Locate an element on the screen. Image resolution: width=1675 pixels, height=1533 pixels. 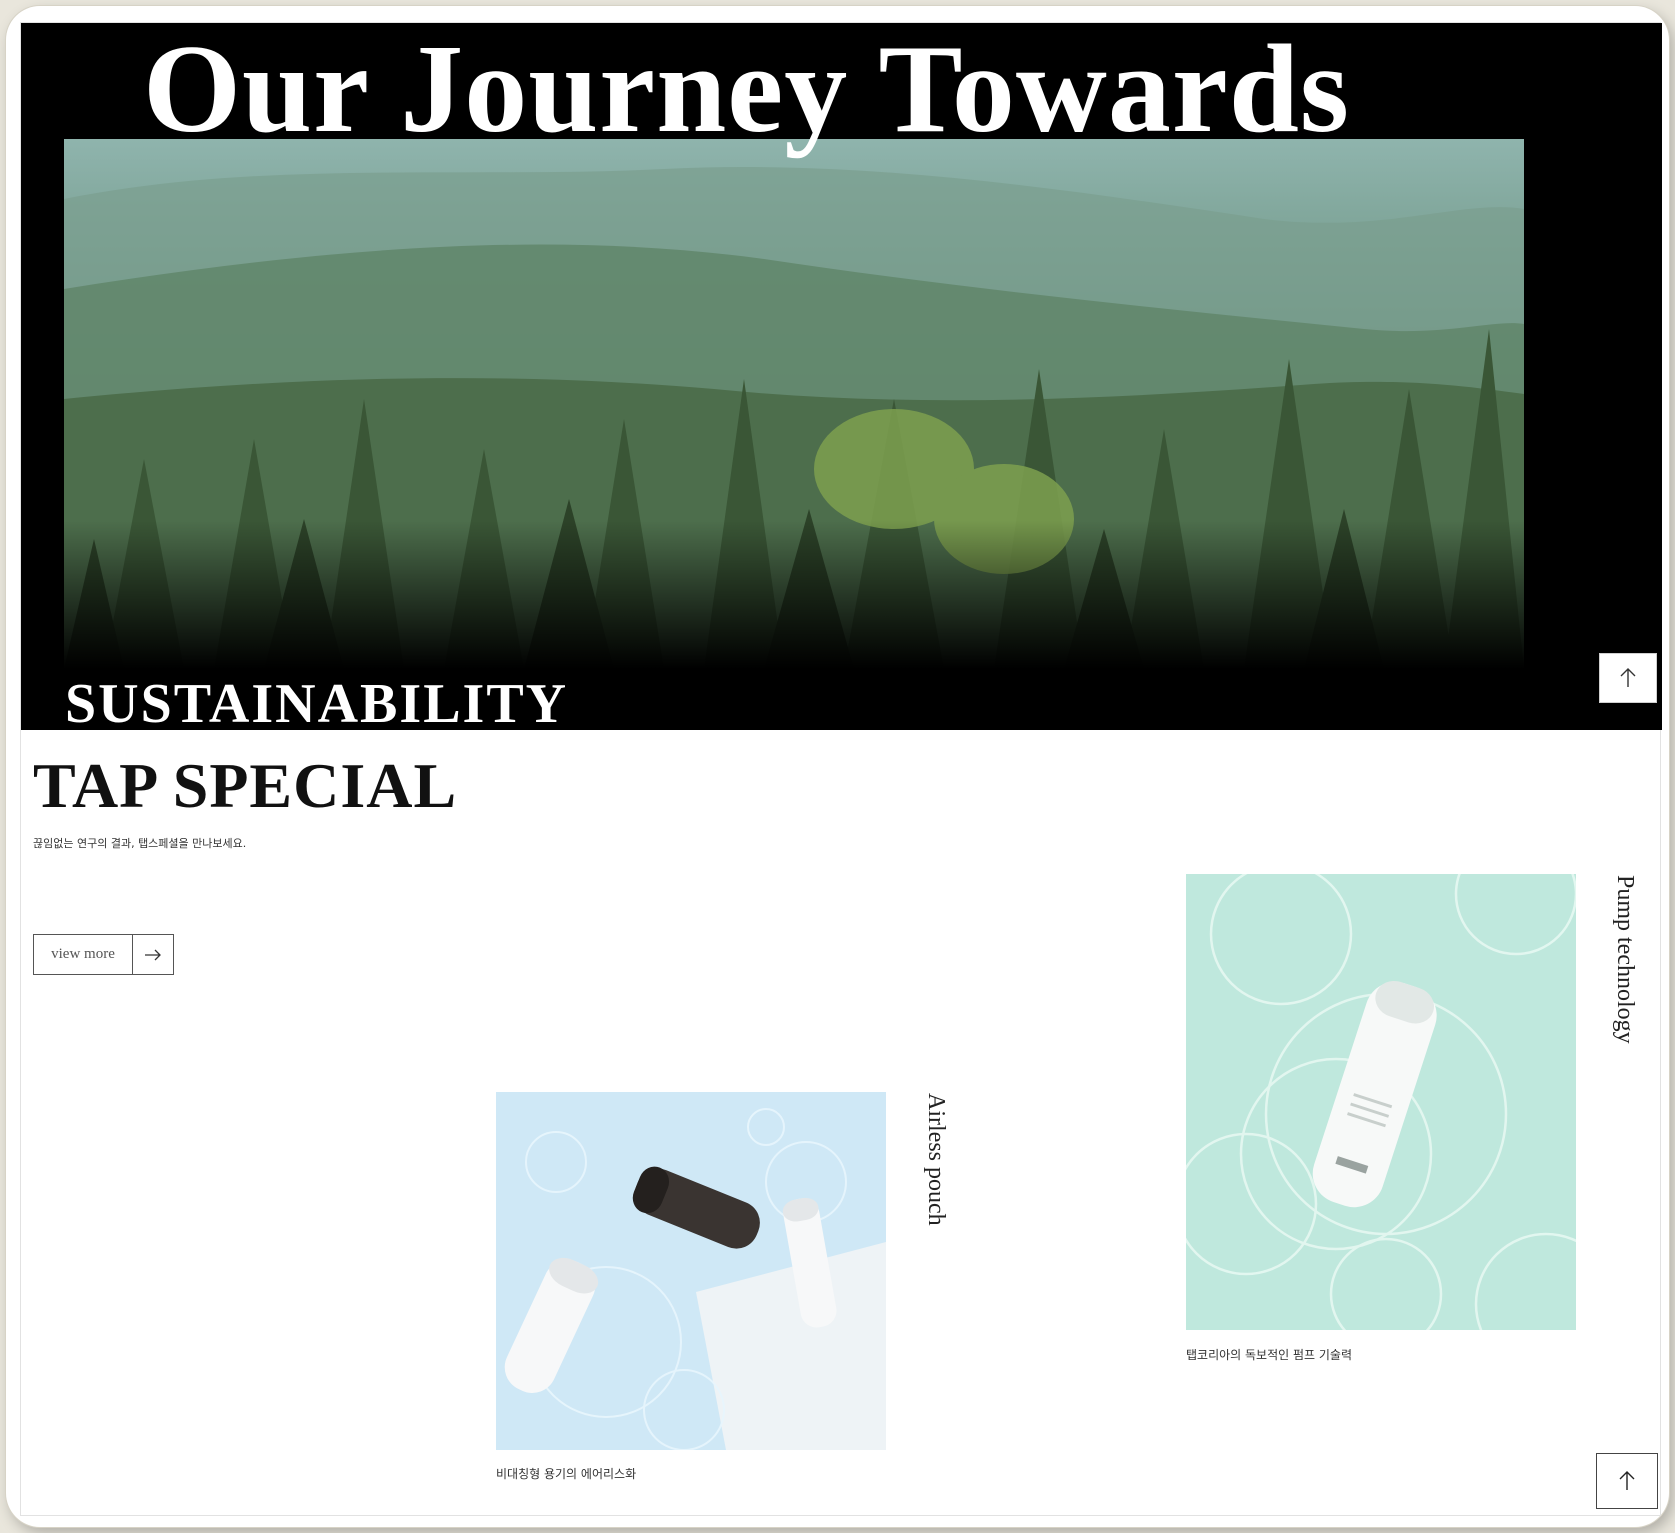
scroll-top-button is located at coordinates (1628, 678).